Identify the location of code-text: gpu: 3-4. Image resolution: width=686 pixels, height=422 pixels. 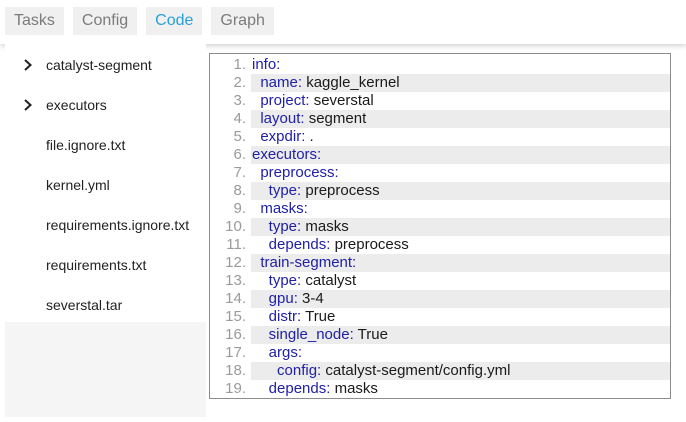
(288, 299).